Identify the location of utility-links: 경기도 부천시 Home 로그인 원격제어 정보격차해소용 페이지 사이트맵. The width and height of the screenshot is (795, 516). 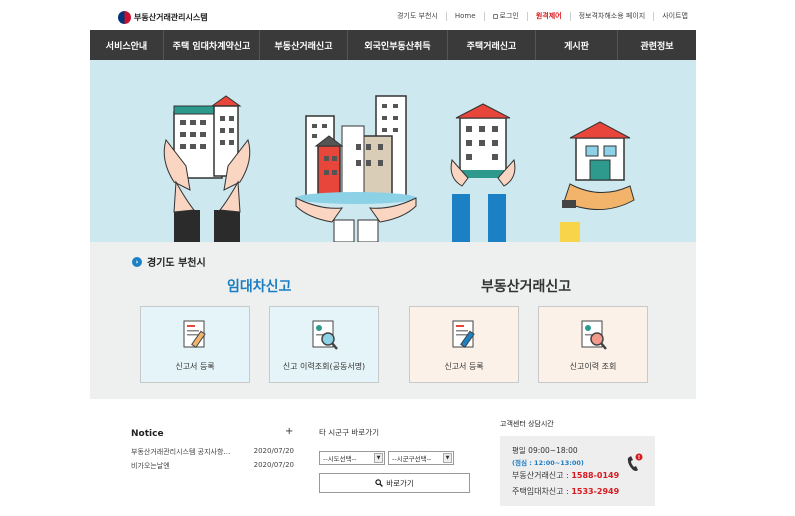
(542, 16).